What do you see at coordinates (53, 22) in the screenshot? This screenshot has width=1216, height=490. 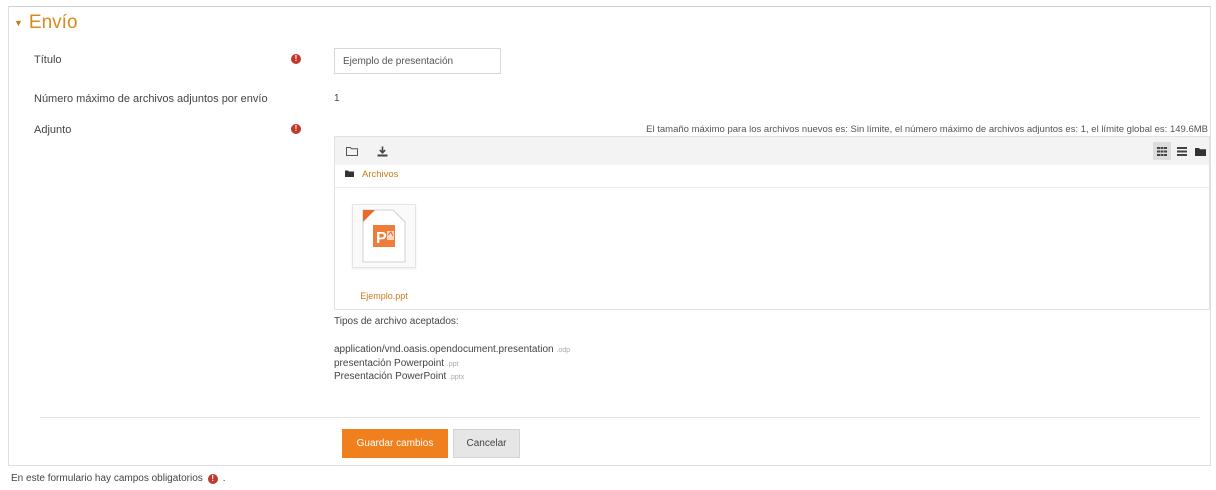 I see `section-title: Envío` at bounding box center [53, 22].